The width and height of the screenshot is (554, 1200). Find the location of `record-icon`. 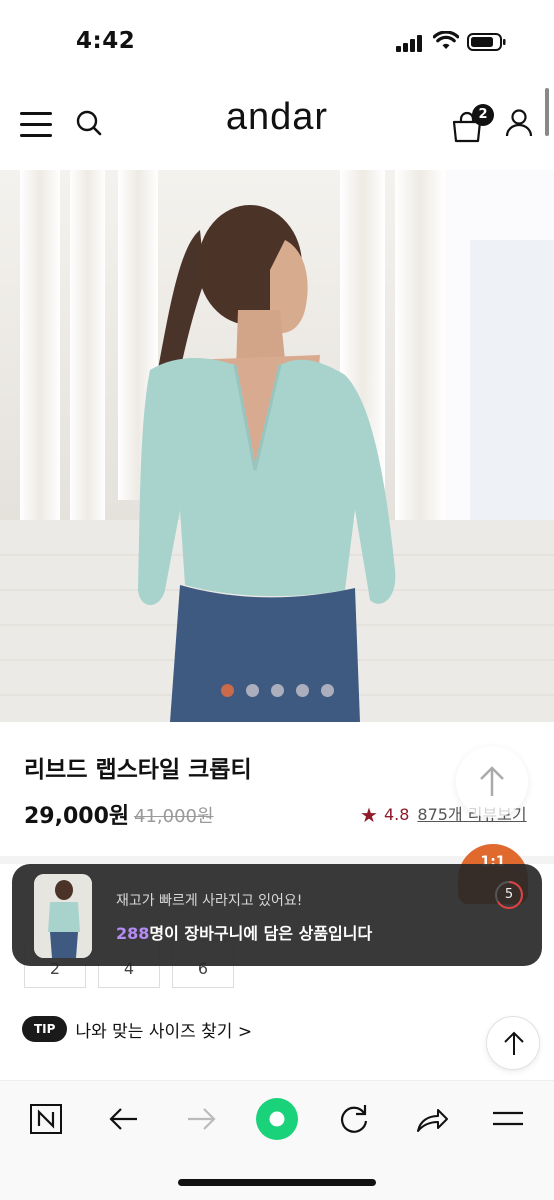

record-icon is located at coordinates (277, 1119).